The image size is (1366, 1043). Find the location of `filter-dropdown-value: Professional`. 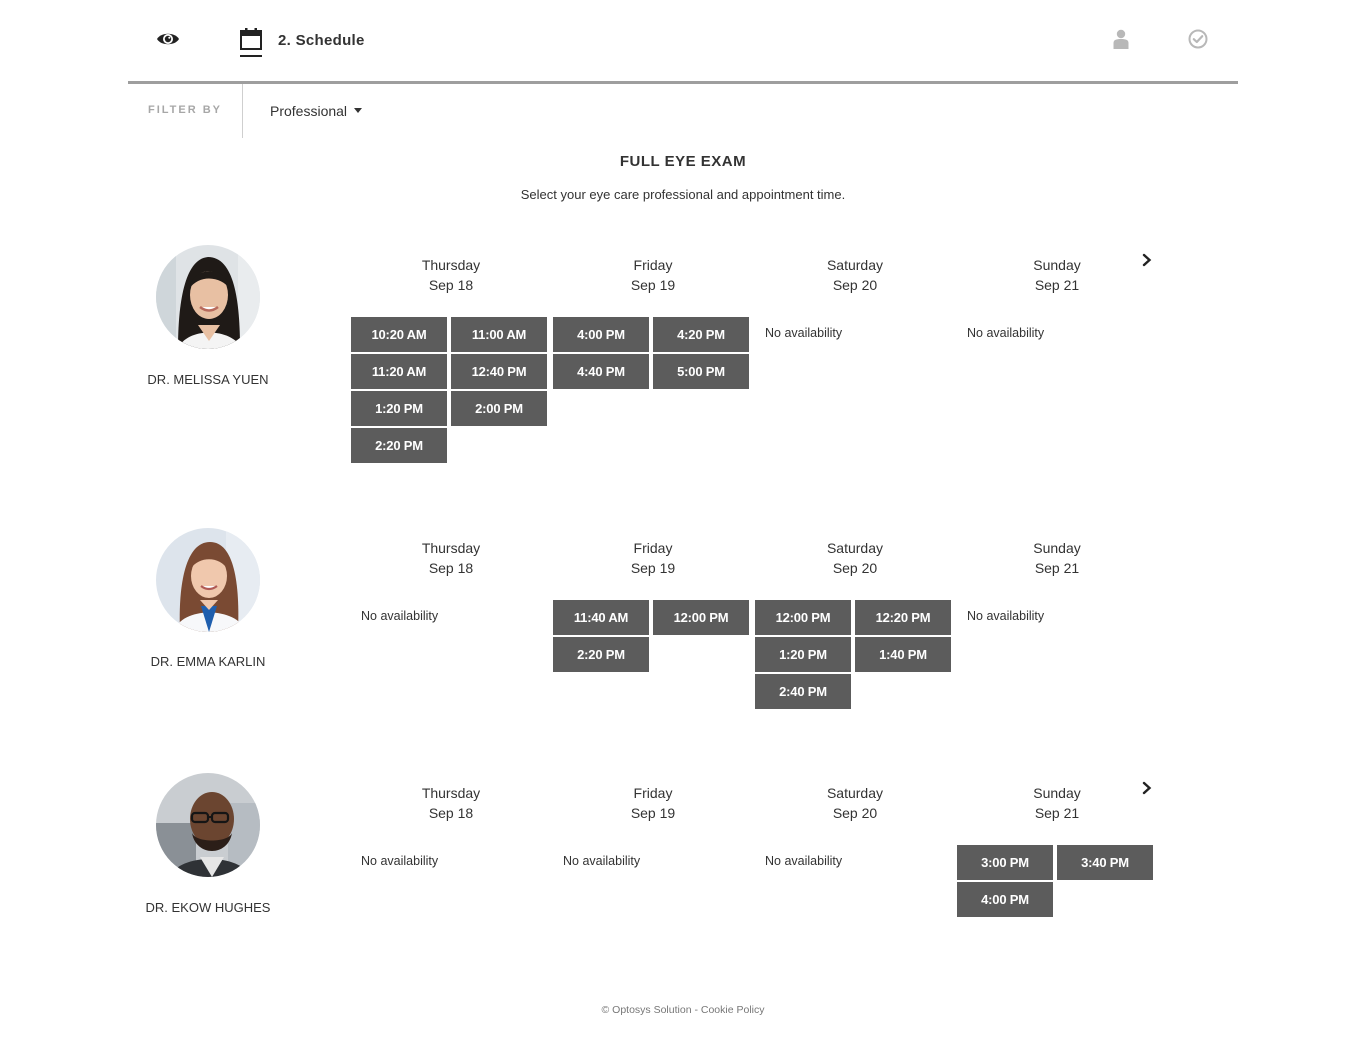

filter-dropdown-value: Professional is located at coordinates (309, 111).